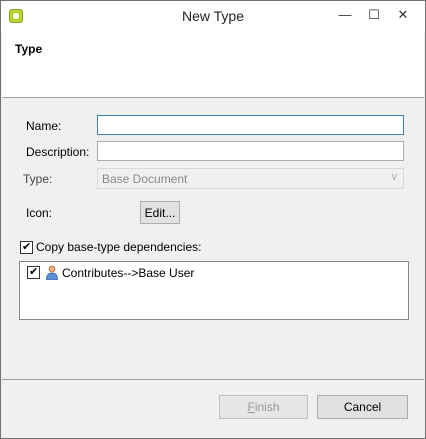 Image resolution: width=426 pixels, height=439 pixels. What do you see at coordinates (128, 273) in the screenshot?
I see `dependency-label: Contributes-->Base User` at bounding box center [128, 273].